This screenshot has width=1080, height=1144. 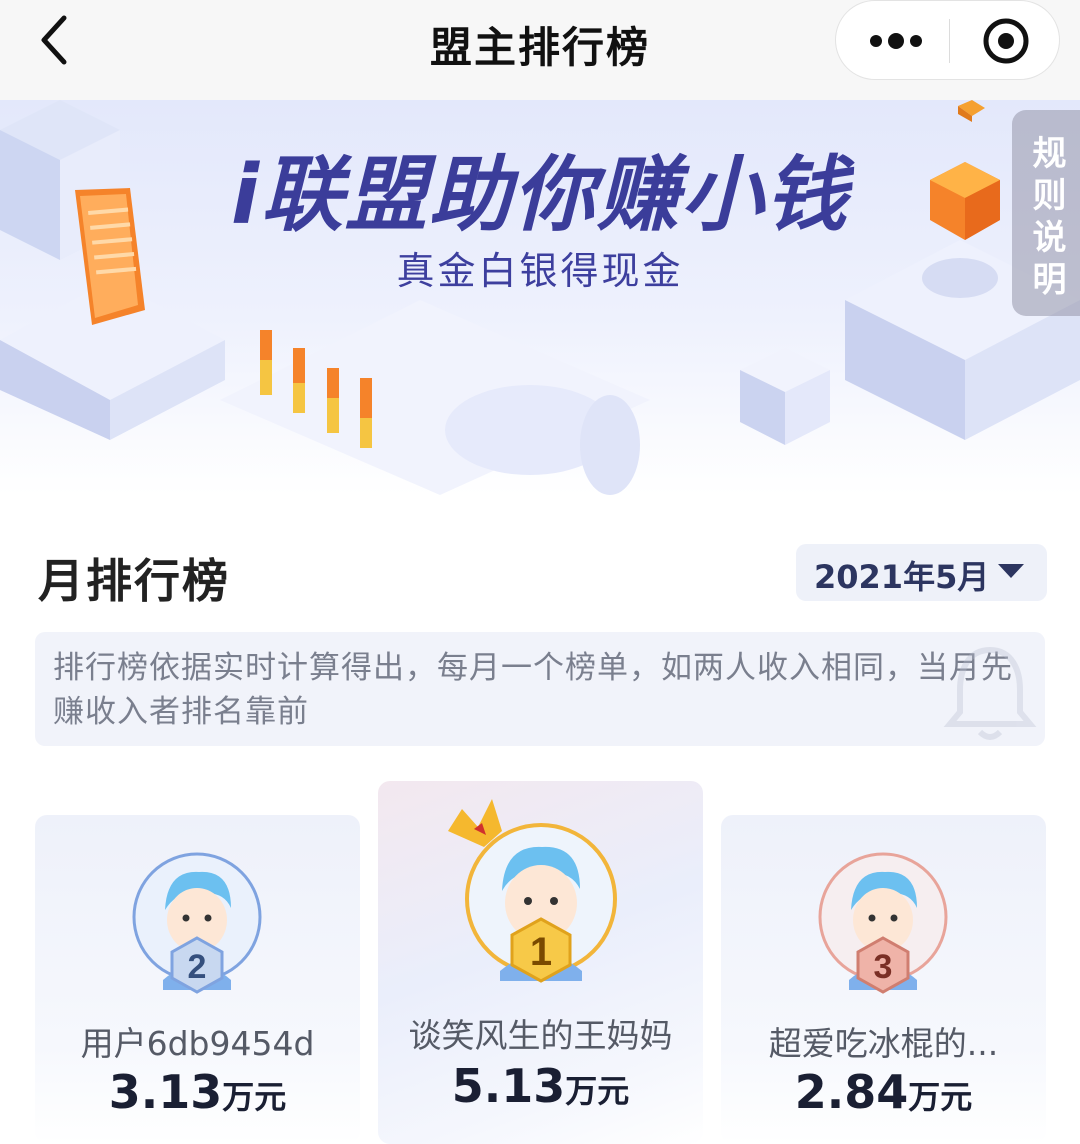 I want to click on amount-value: 5.13, so click(x=508, y=1086).